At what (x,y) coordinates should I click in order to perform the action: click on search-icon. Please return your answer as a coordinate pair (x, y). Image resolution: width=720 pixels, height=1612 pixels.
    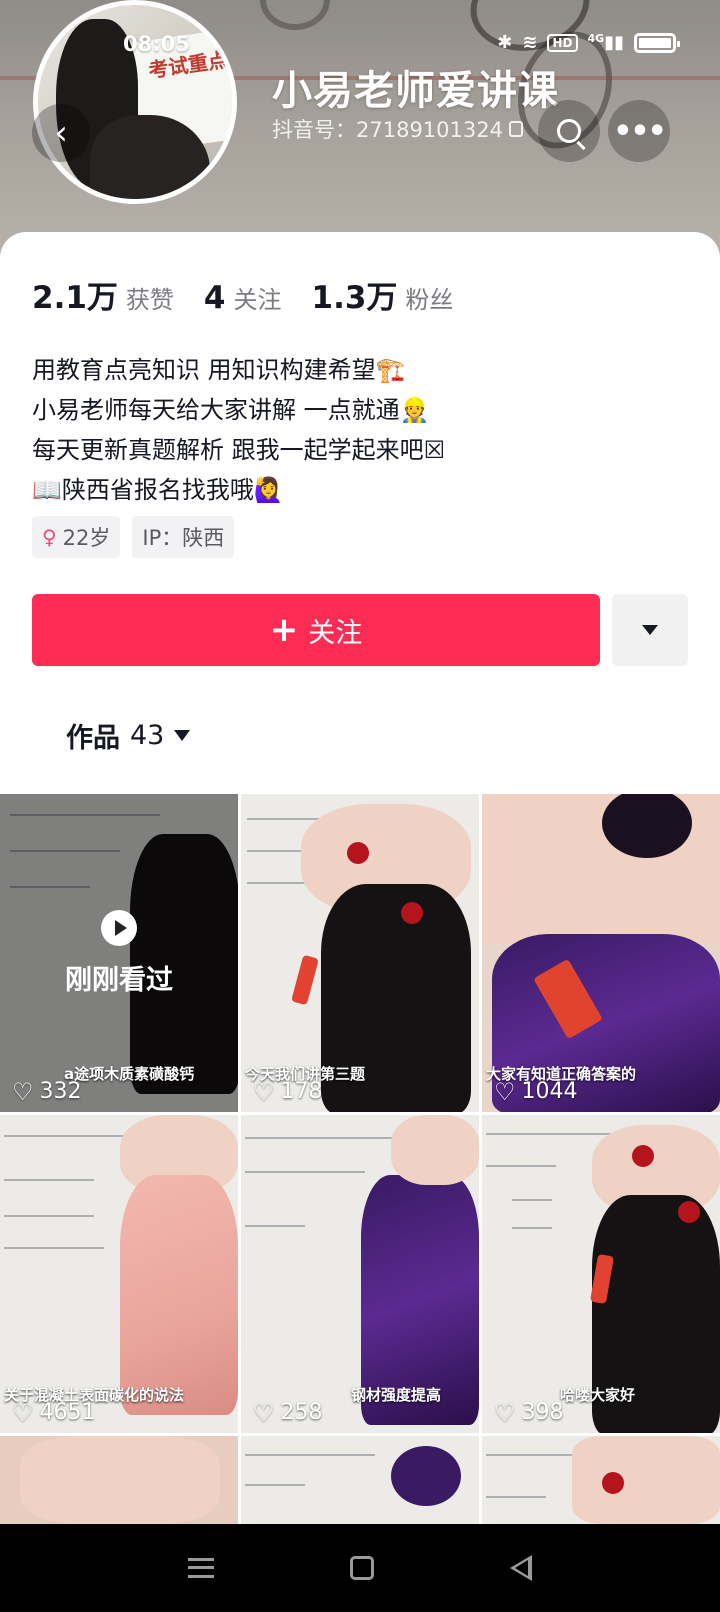
    Looking at the image, I should click on (569, 131).